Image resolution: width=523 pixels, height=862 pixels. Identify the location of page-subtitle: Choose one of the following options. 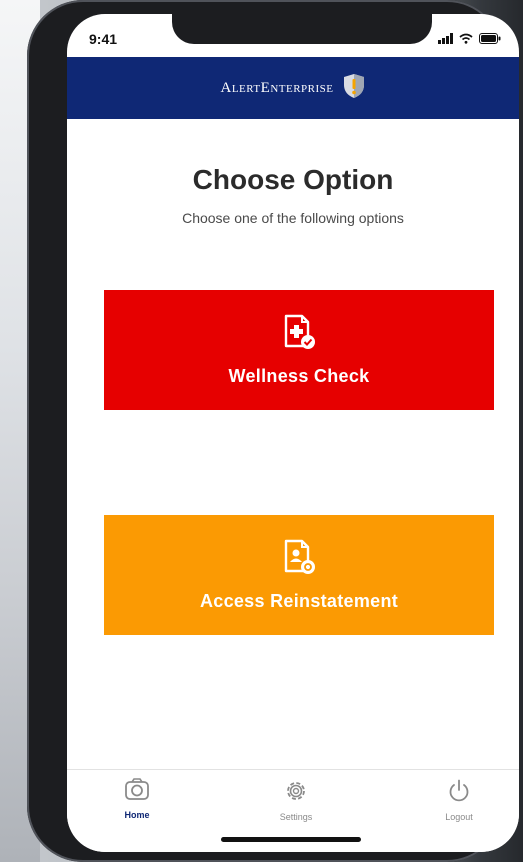
(293, 218).